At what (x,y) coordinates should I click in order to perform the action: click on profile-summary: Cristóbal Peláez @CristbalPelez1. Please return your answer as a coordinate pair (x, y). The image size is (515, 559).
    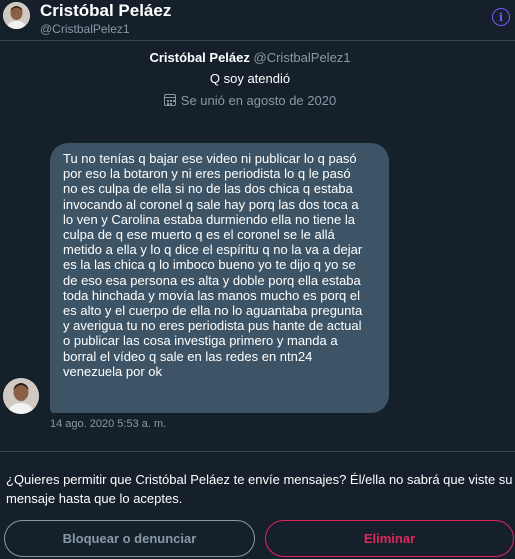
    Looking at the image, I should click on (250, 57).